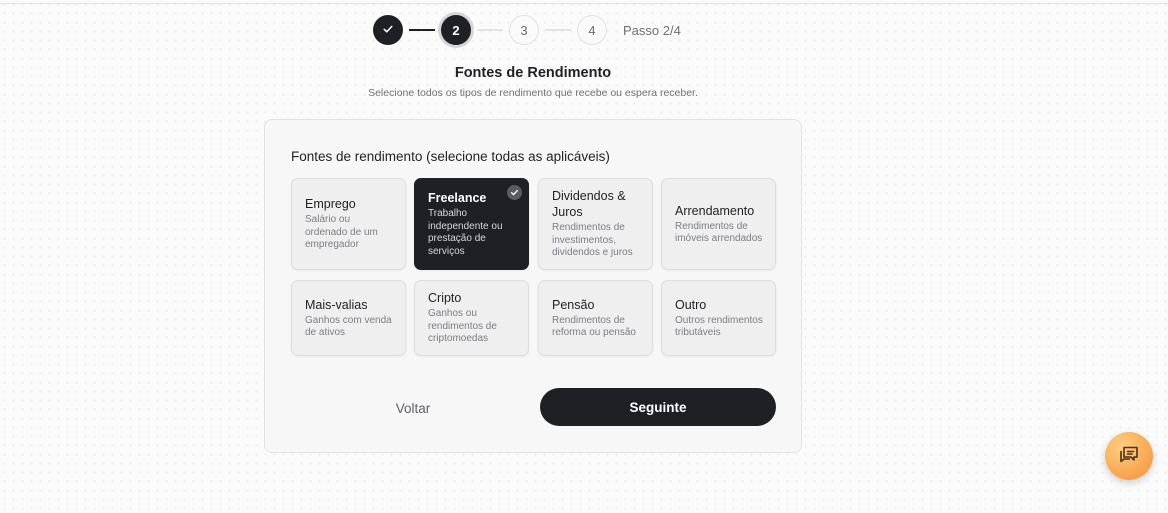  Describe the element at coordinates (422, 30) in the screenshot. I see `step-connector-done` at that location.